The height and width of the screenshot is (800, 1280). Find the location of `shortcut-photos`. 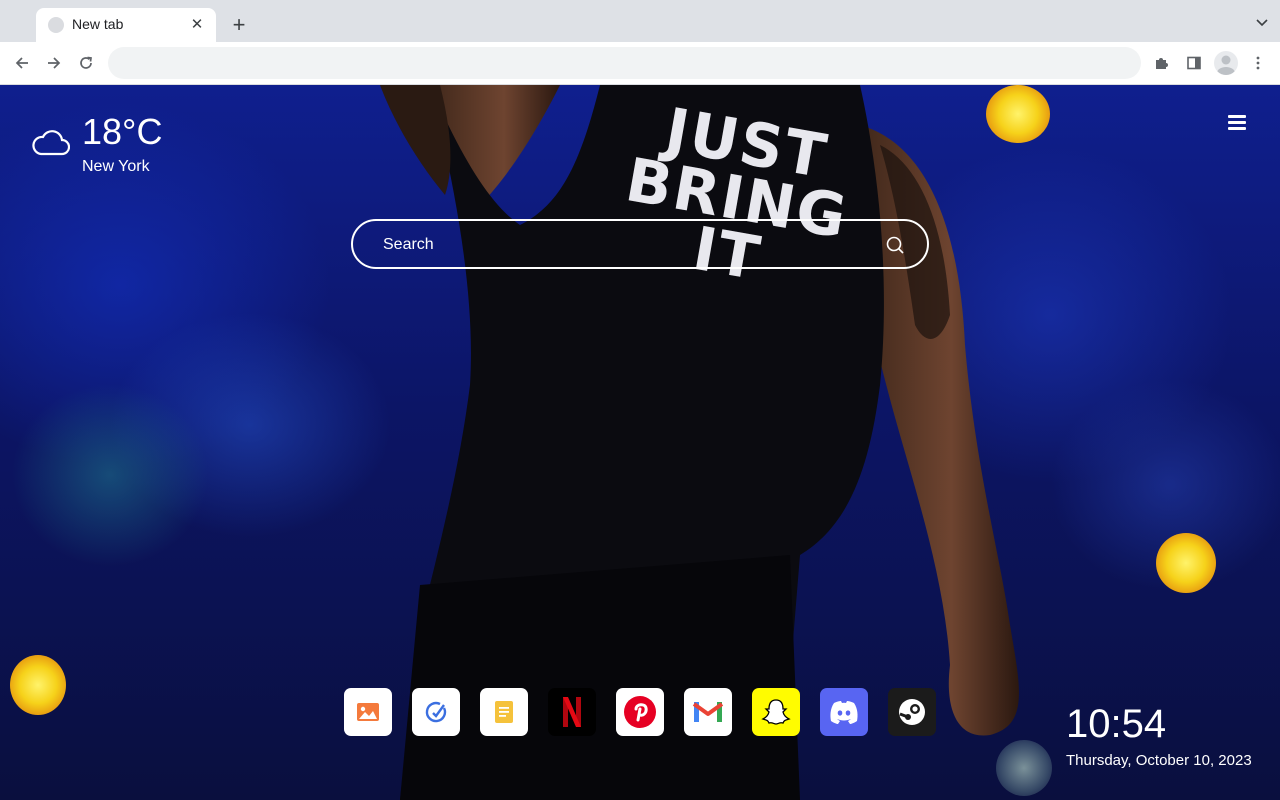

shortcut-photos is located at coordinates (368, 712).